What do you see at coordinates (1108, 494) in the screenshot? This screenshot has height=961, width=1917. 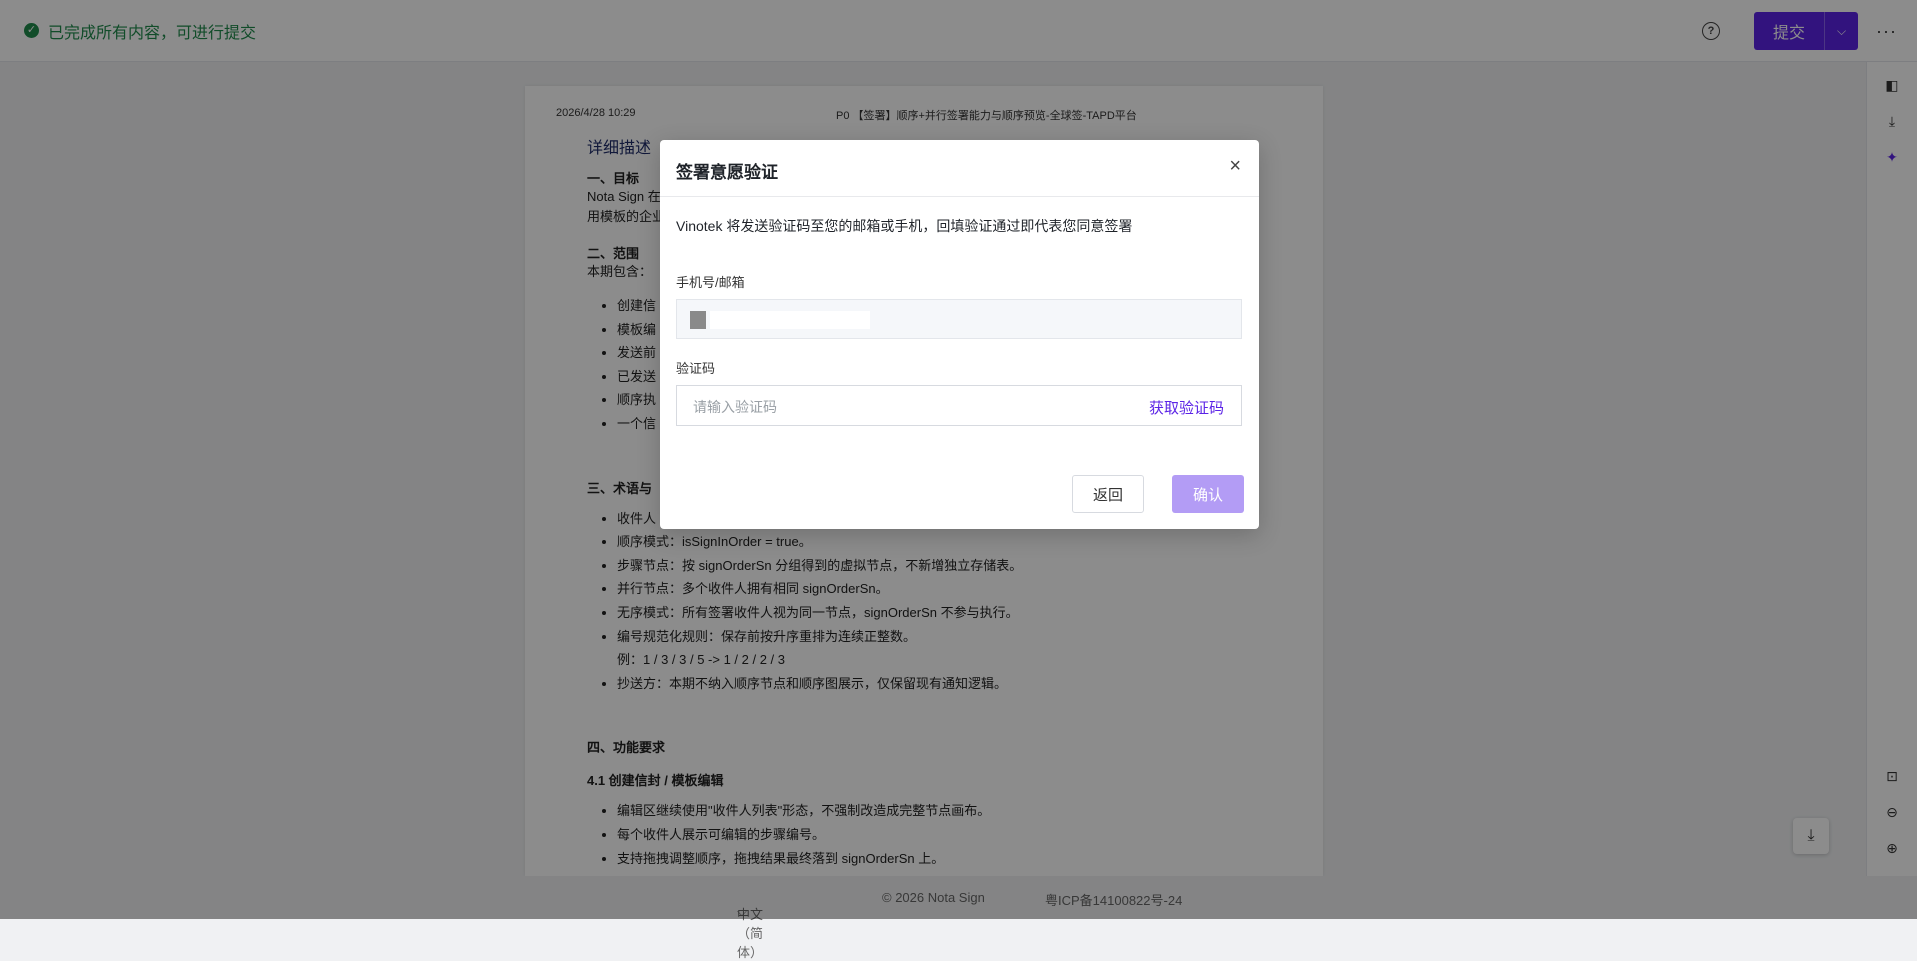 I see `back-button: 返回` at bounding box center [1108, 494].